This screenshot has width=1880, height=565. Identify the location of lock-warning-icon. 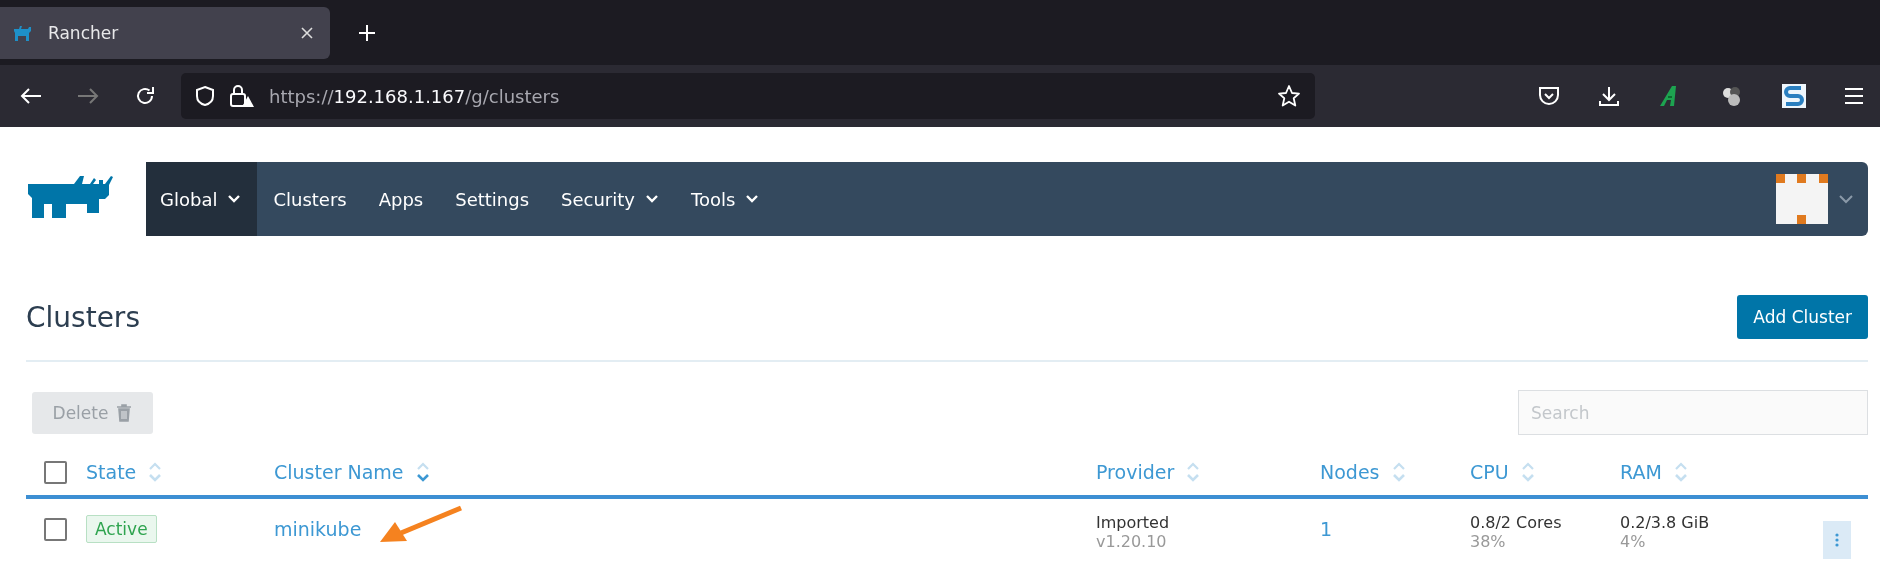
(242, 96).